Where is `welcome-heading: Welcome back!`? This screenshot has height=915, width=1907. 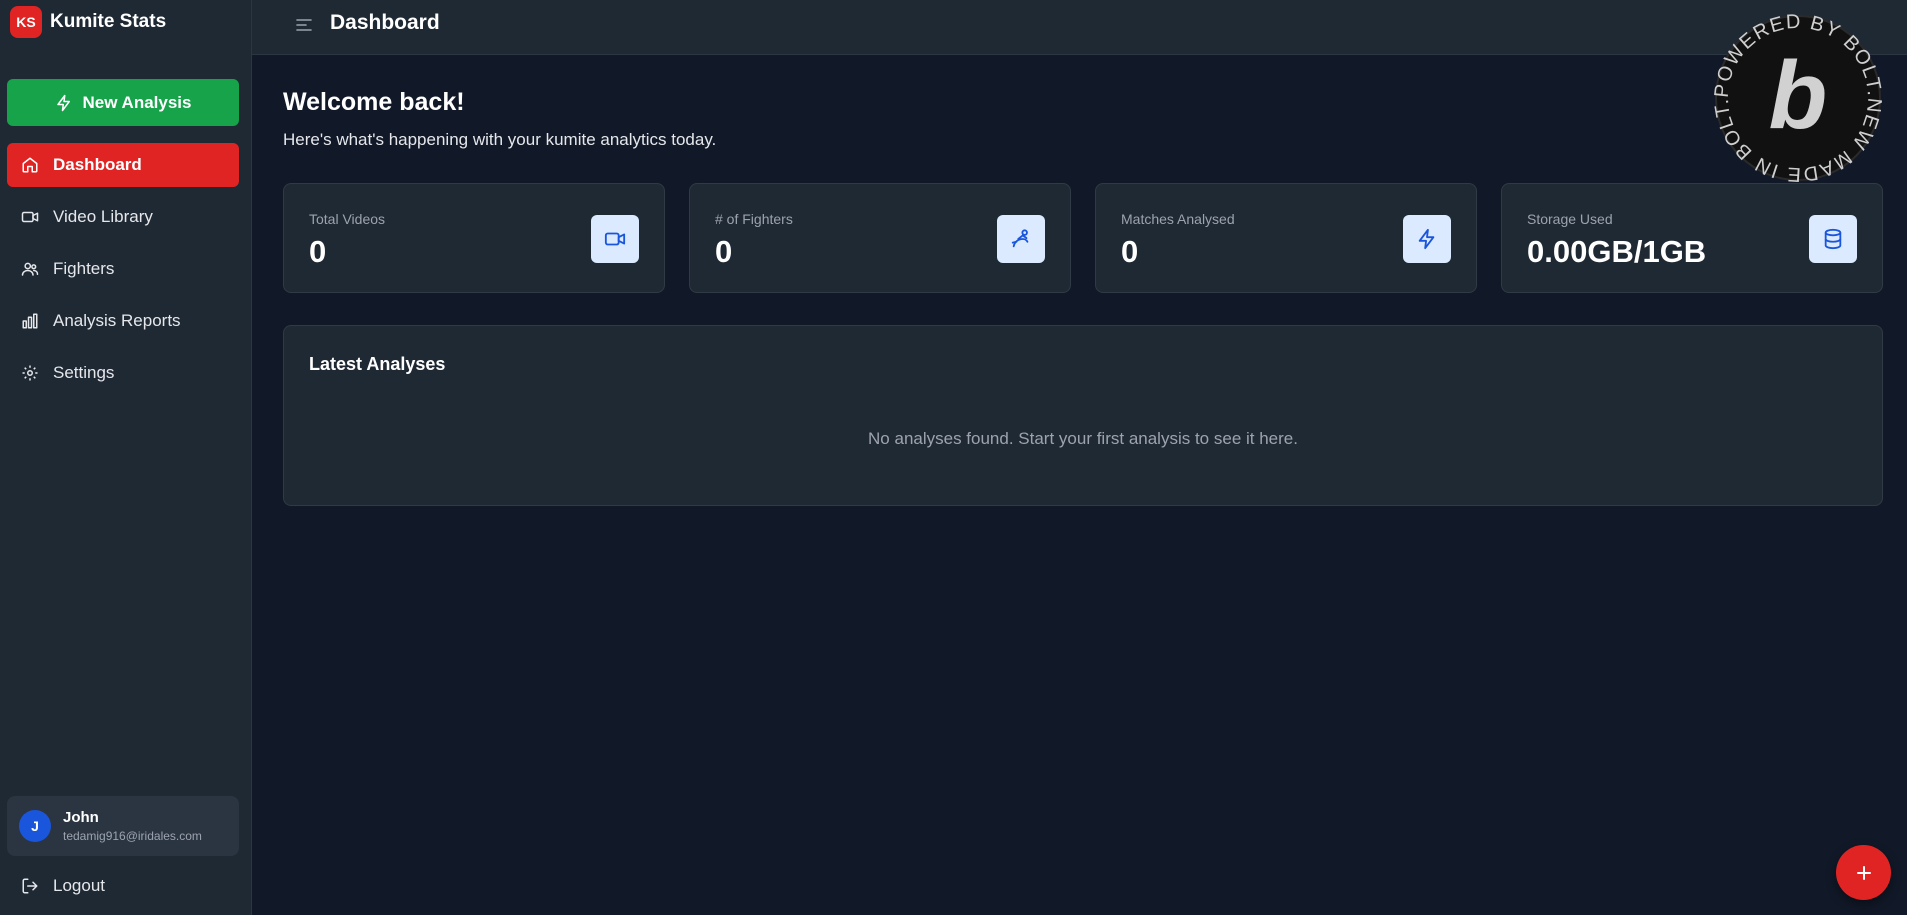
welcome-heading: Welcome back! is located at coordinates (374, 102).